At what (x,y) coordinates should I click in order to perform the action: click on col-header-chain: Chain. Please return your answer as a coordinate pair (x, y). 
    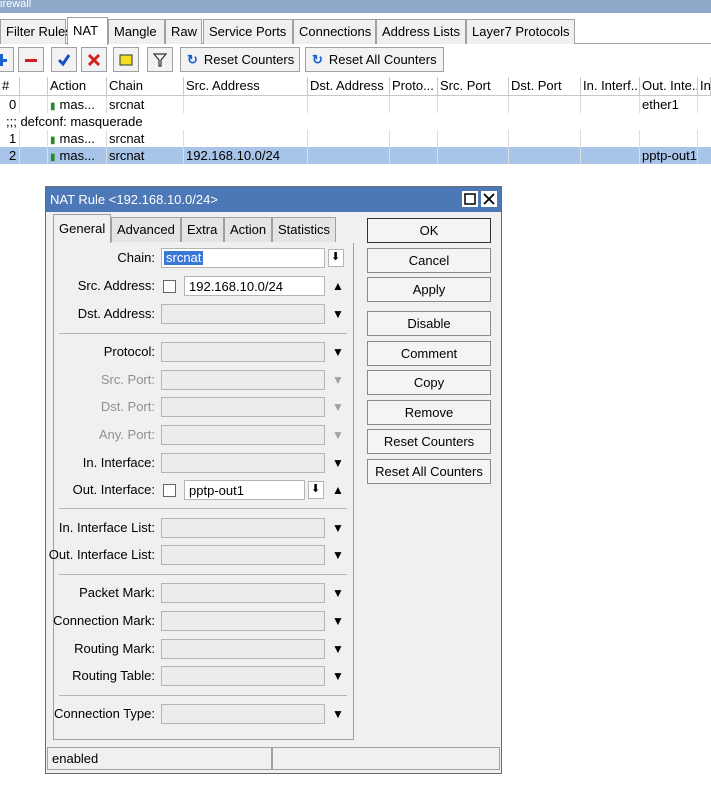
    Looking at the image, I should click on (145, 86).